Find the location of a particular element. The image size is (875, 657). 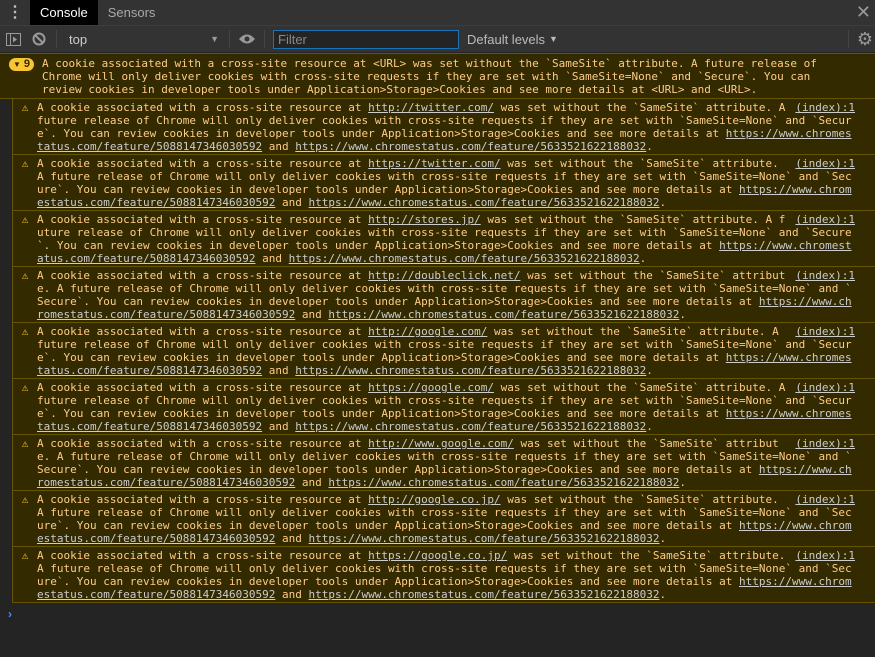

live-expression-eye-icon is located at coordinates (247, 39).